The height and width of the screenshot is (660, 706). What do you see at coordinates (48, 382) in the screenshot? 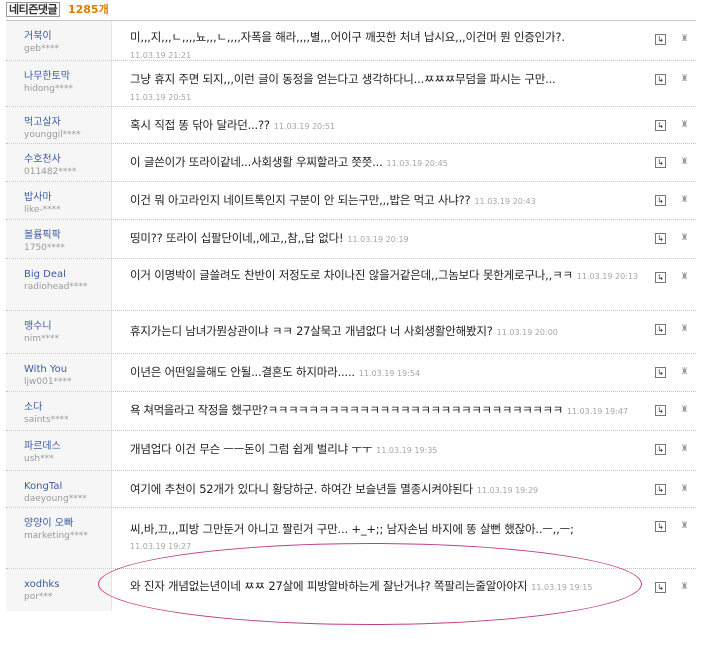
I see `author-id: ljw001****` at bounding box center [48, 382].